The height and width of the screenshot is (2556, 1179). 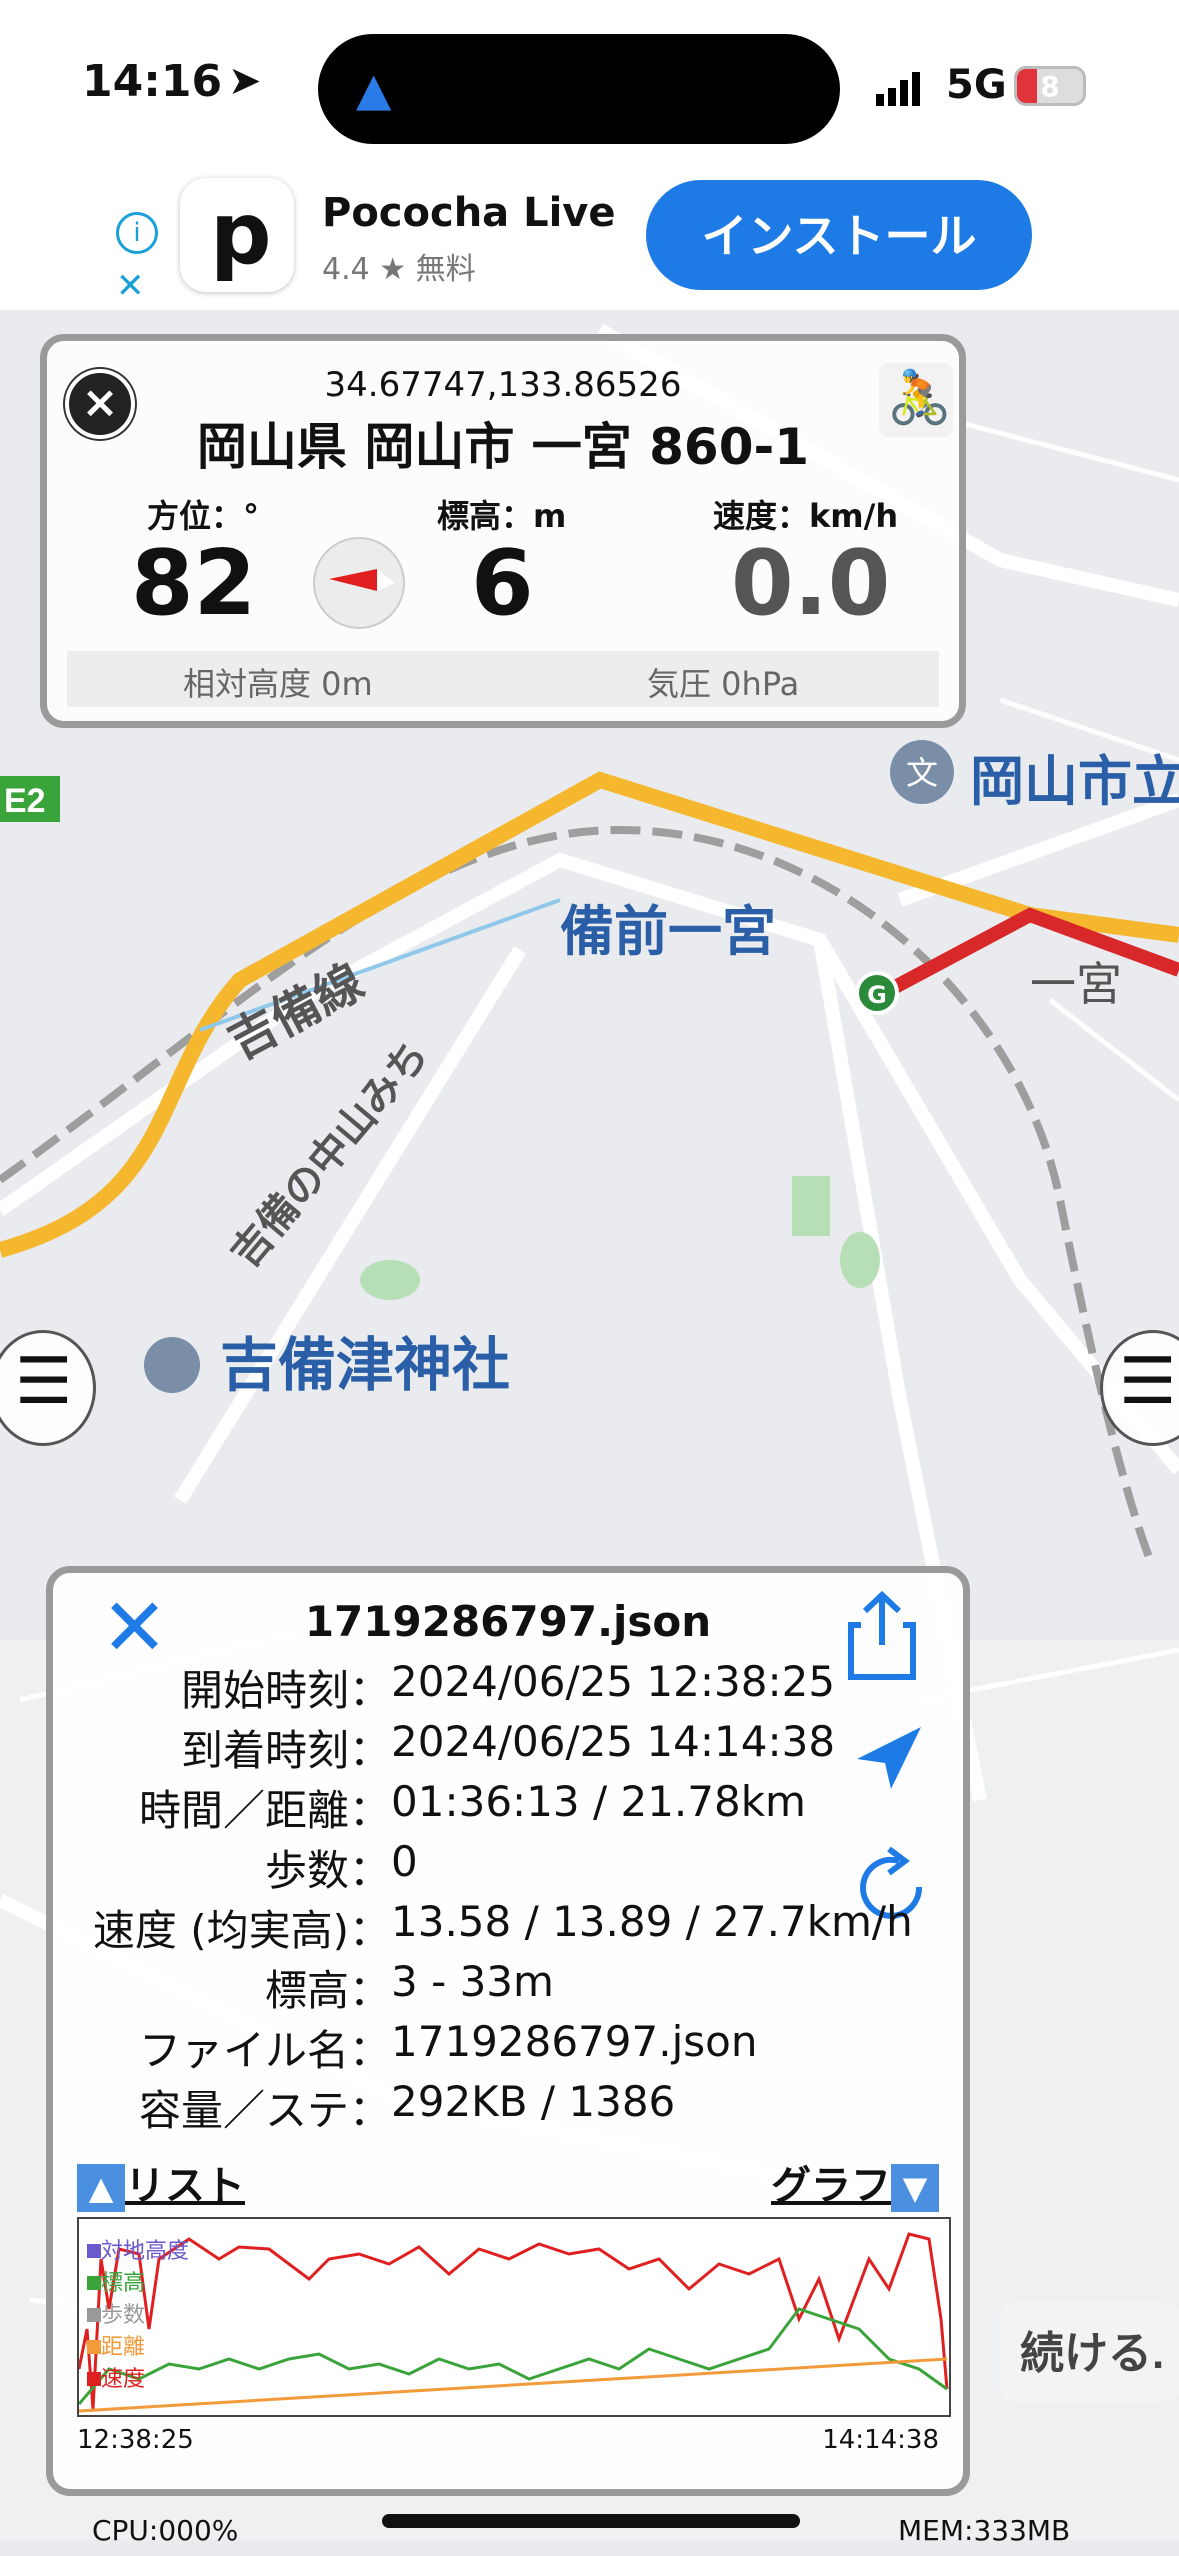 I want to click on coordinates: 34.67747,133.86526, so click(x=503, y=385).